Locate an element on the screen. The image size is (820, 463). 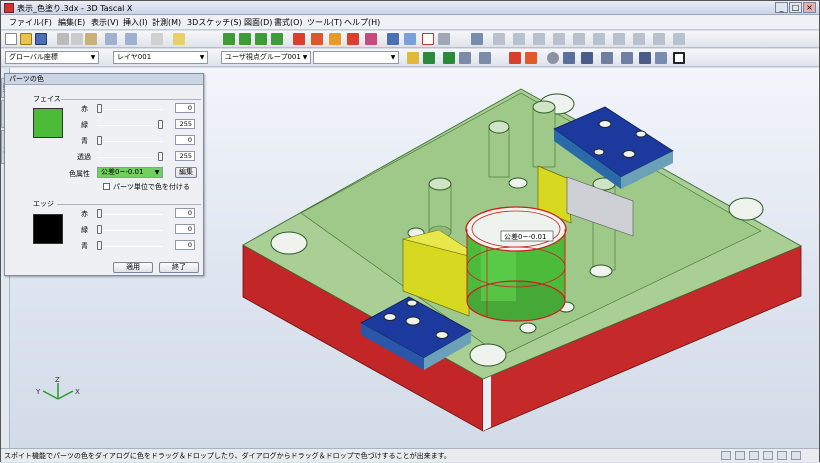
edge-blue-value: 0 is located at coordinates (185, 245).